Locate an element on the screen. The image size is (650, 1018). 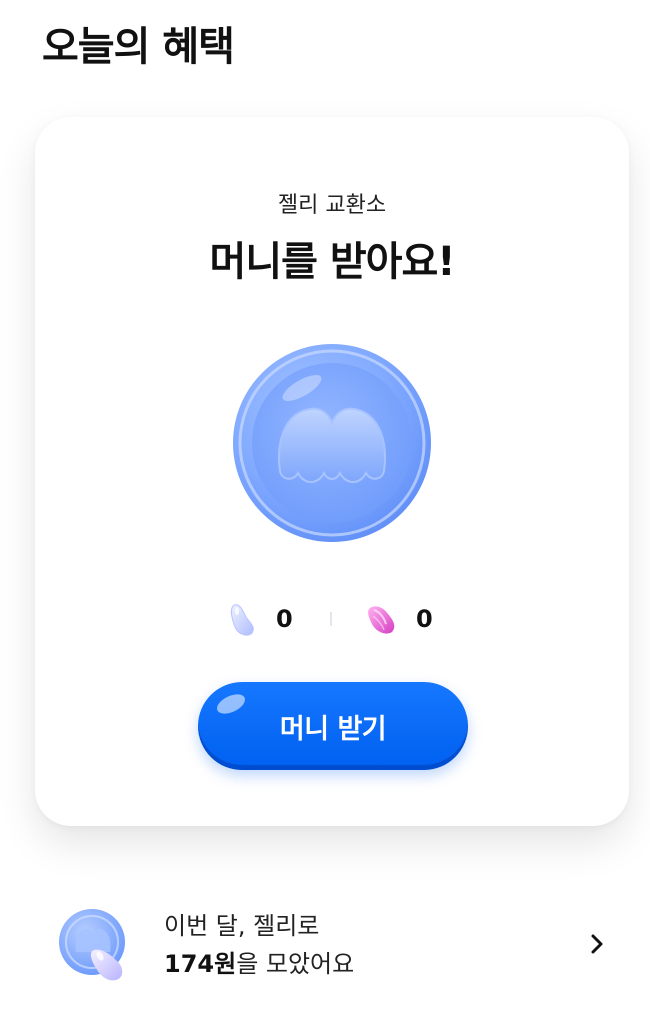
pink-jelly-value: 0 is located at coordinates (424, 619).